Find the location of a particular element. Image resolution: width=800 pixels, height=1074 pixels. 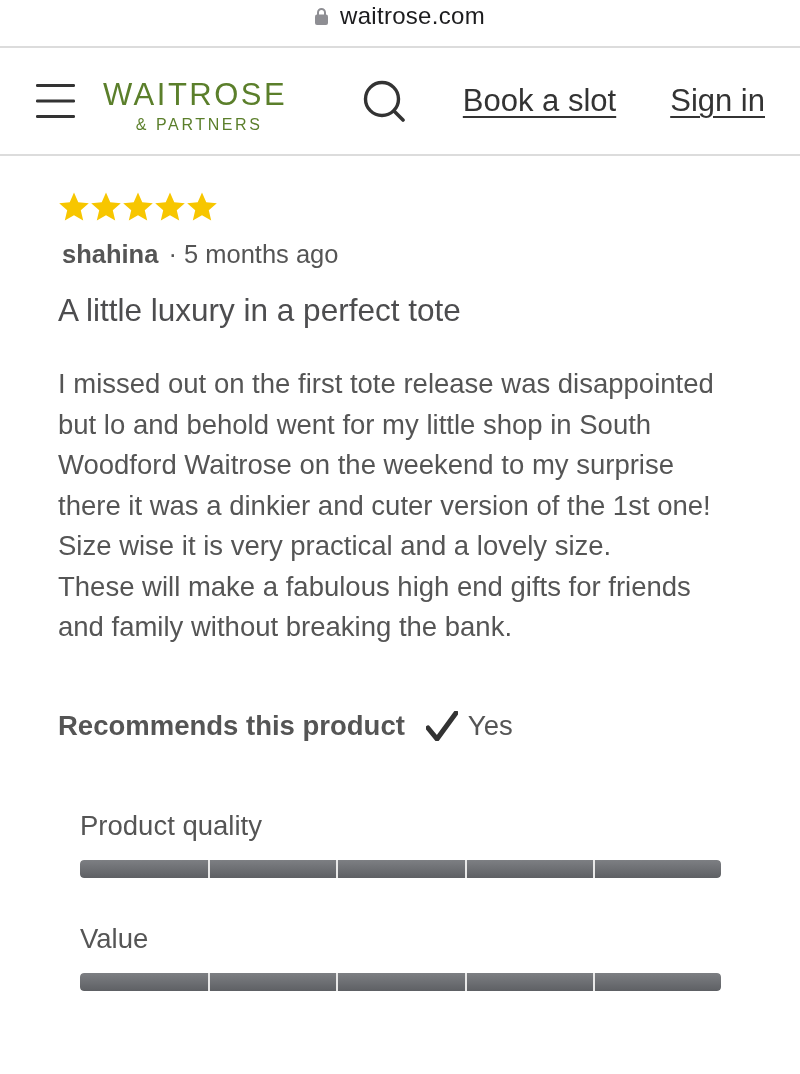

menu-icon is located at coordinates (55, 101).